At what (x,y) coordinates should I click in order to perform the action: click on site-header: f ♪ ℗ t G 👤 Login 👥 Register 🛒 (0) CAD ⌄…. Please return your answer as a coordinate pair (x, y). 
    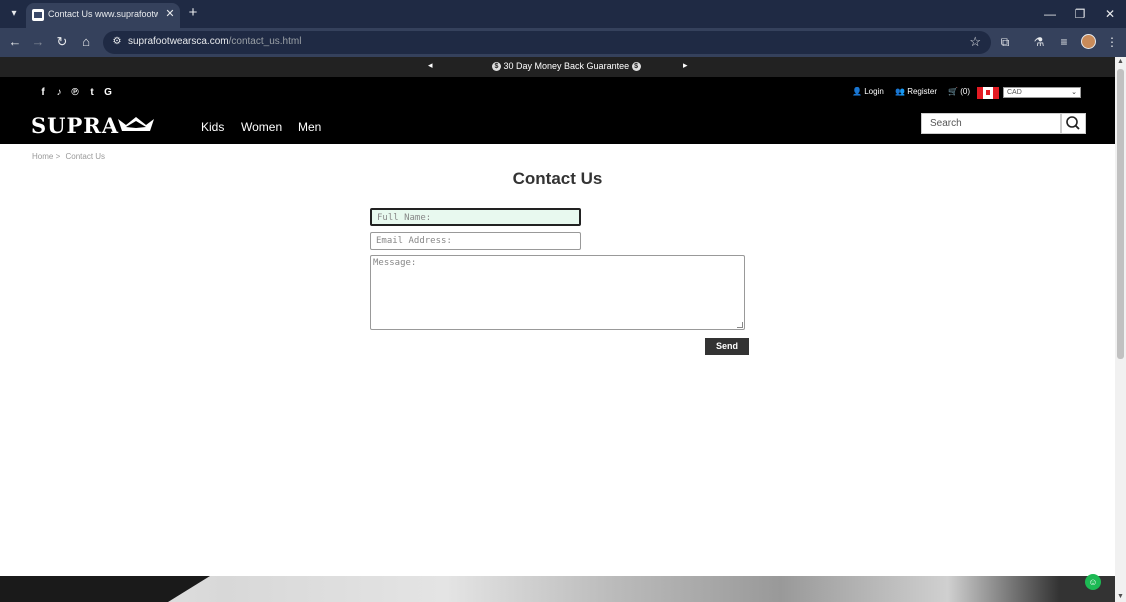
    Looking at the image, I should click on (557, 110).